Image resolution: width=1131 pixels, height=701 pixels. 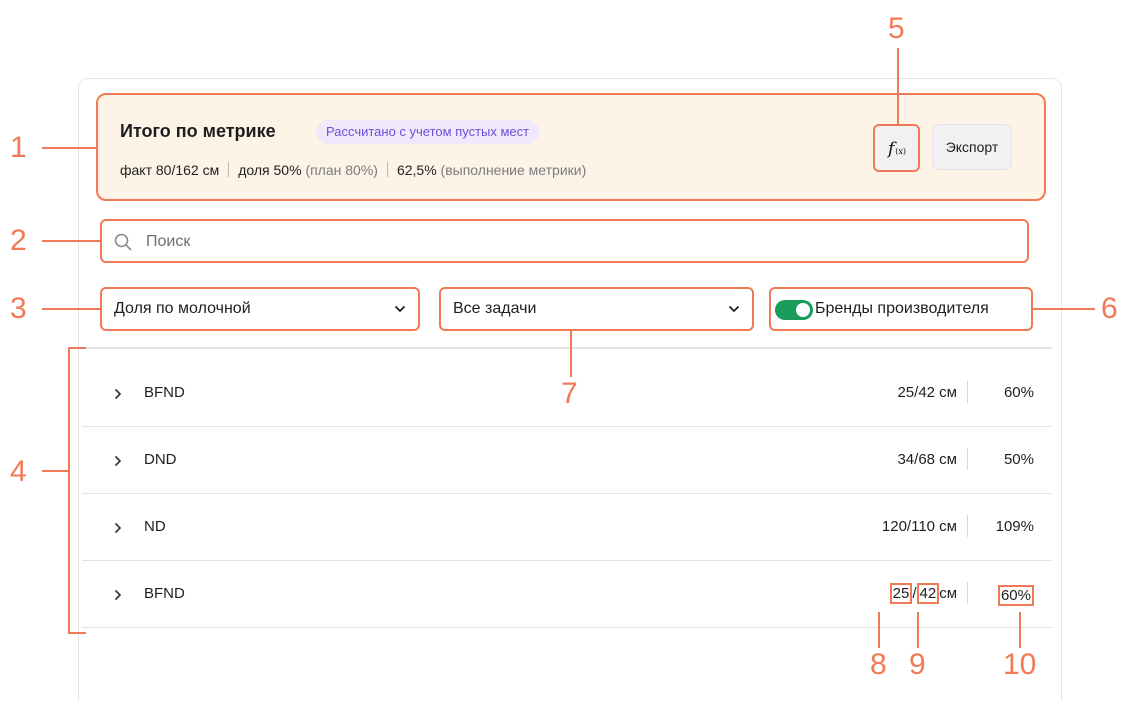 I want to click on export-button: Экспорт, so click(x=972, y=147).